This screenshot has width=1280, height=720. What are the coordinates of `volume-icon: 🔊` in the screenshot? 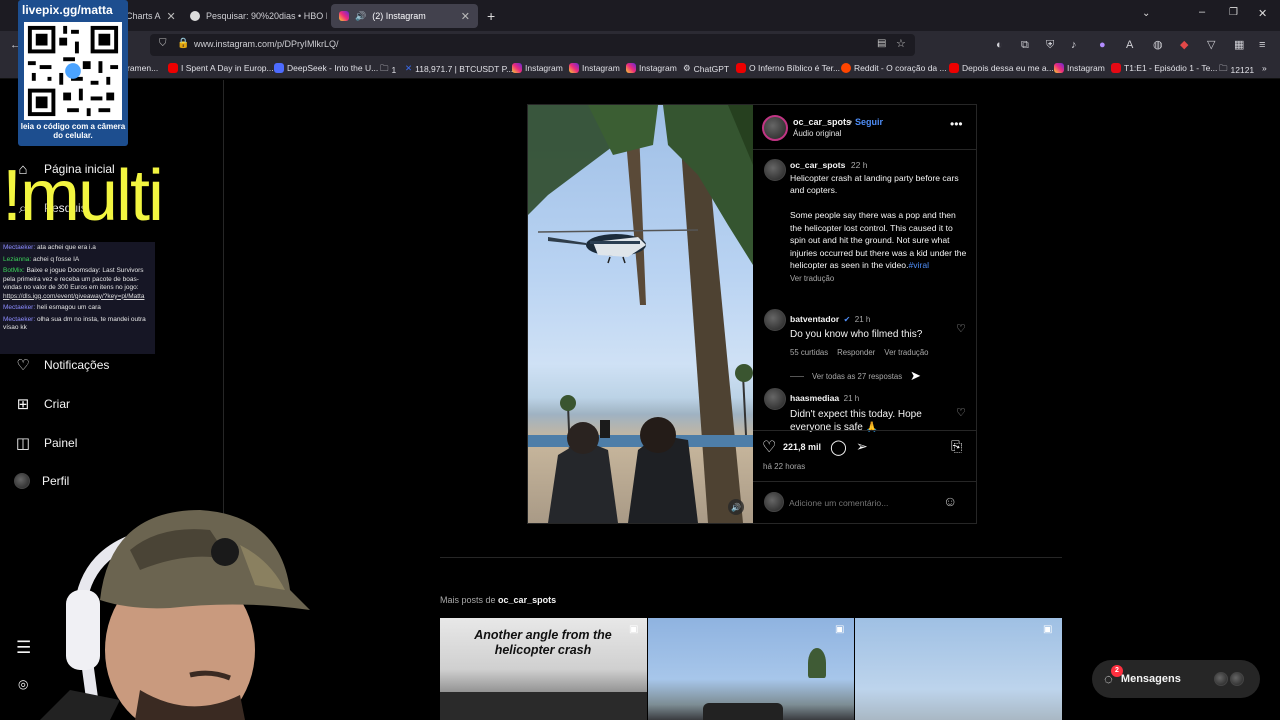 It's located at (736, 507).